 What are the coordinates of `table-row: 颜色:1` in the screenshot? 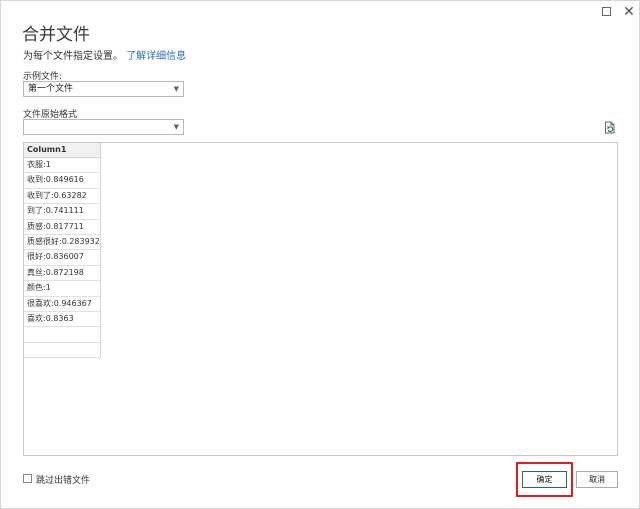 It's located at (62, 289).